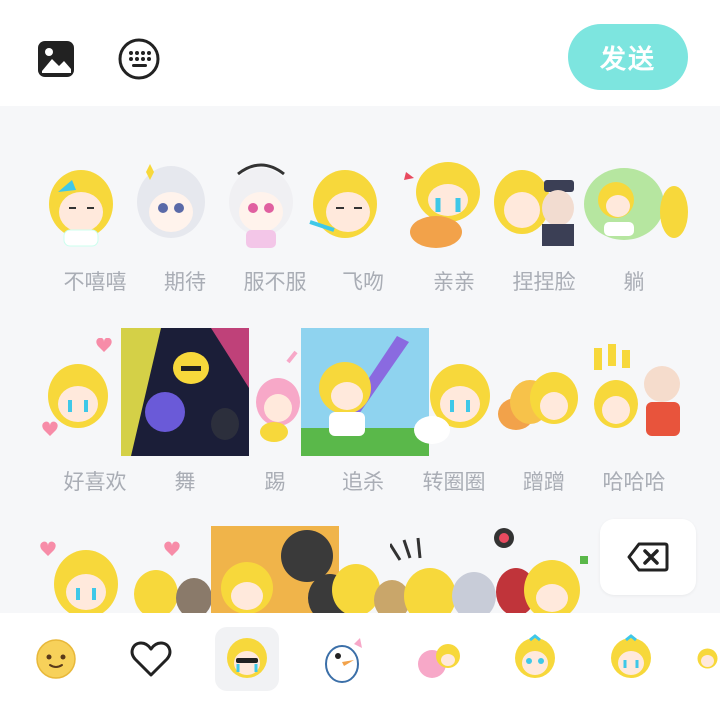 This screenshot has height=709, width=720. What do you see at coordinates (628, 57) in the screenshot?
I see `send-button: 发送` at bounding box center [628, 57].